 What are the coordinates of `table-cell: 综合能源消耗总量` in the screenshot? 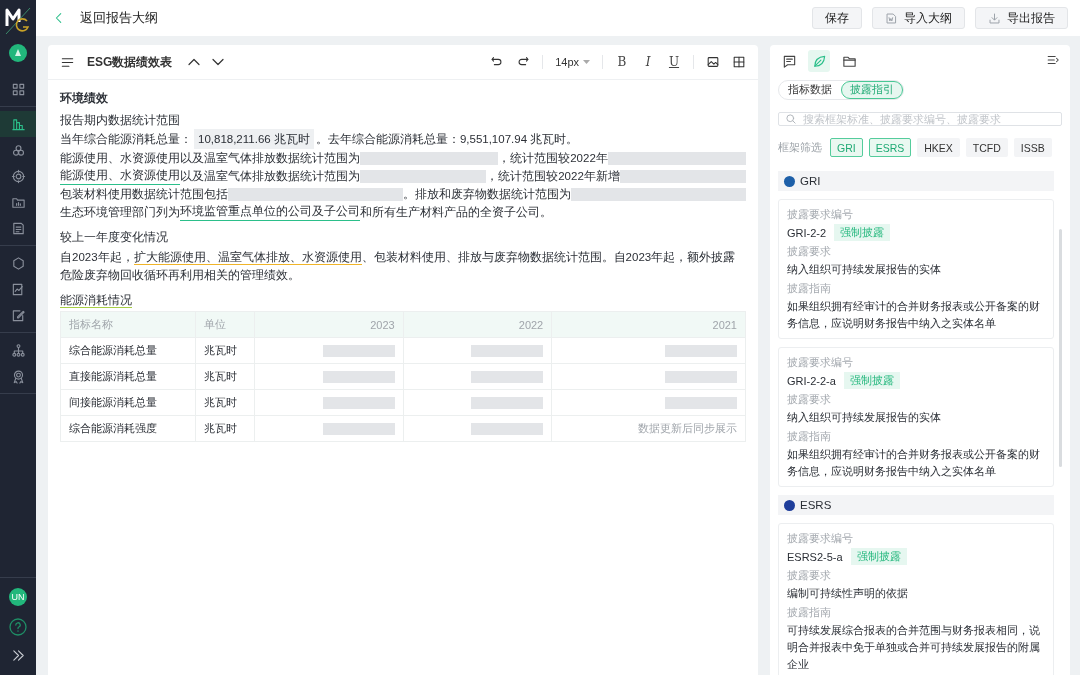 It's located at (128, 350).